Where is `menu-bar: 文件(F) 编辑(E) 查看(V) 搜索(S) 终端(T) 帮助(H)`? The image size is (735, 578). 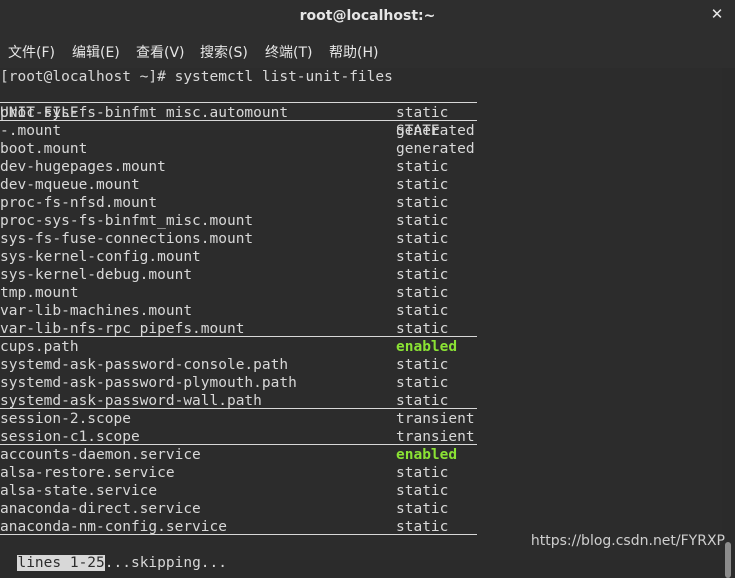 menu-bar: 文件(F) 编辑(E) 查看(V) 搜索(S) 终端(T) 帮助(H) is located at coordinates (367, 51).